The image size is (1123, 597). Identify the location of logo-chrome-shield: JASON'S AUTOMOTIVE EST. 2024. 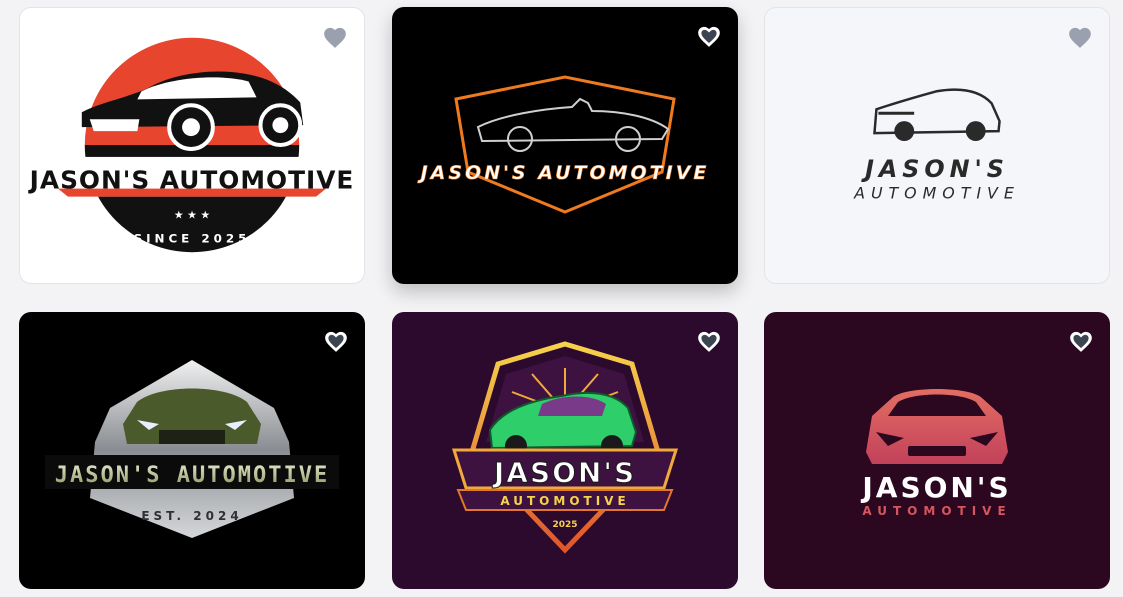
(192, 449).